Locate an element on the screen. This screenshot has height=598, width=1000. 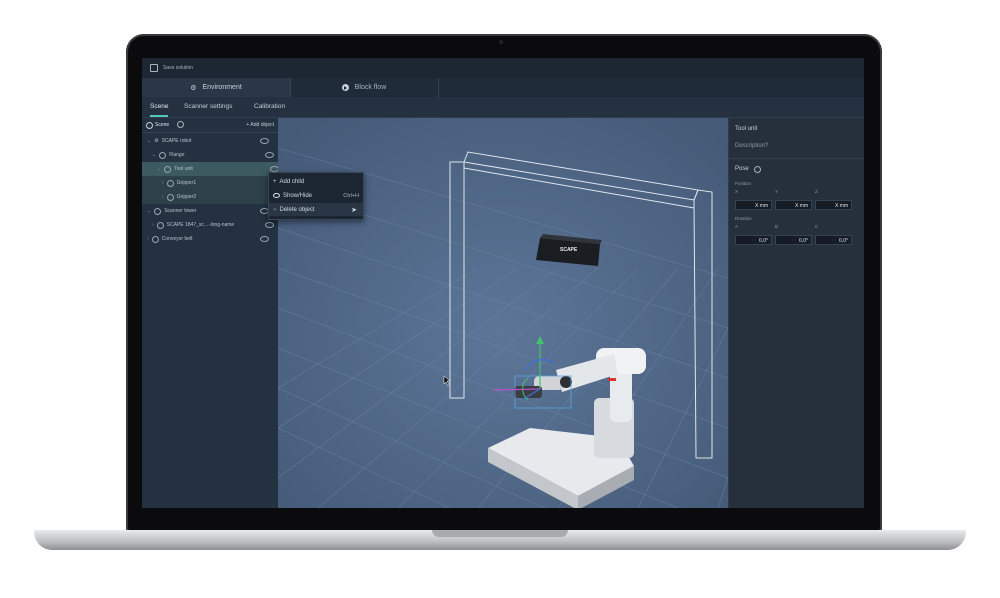
pose-label: Pose is located at coordinates (742, 169).